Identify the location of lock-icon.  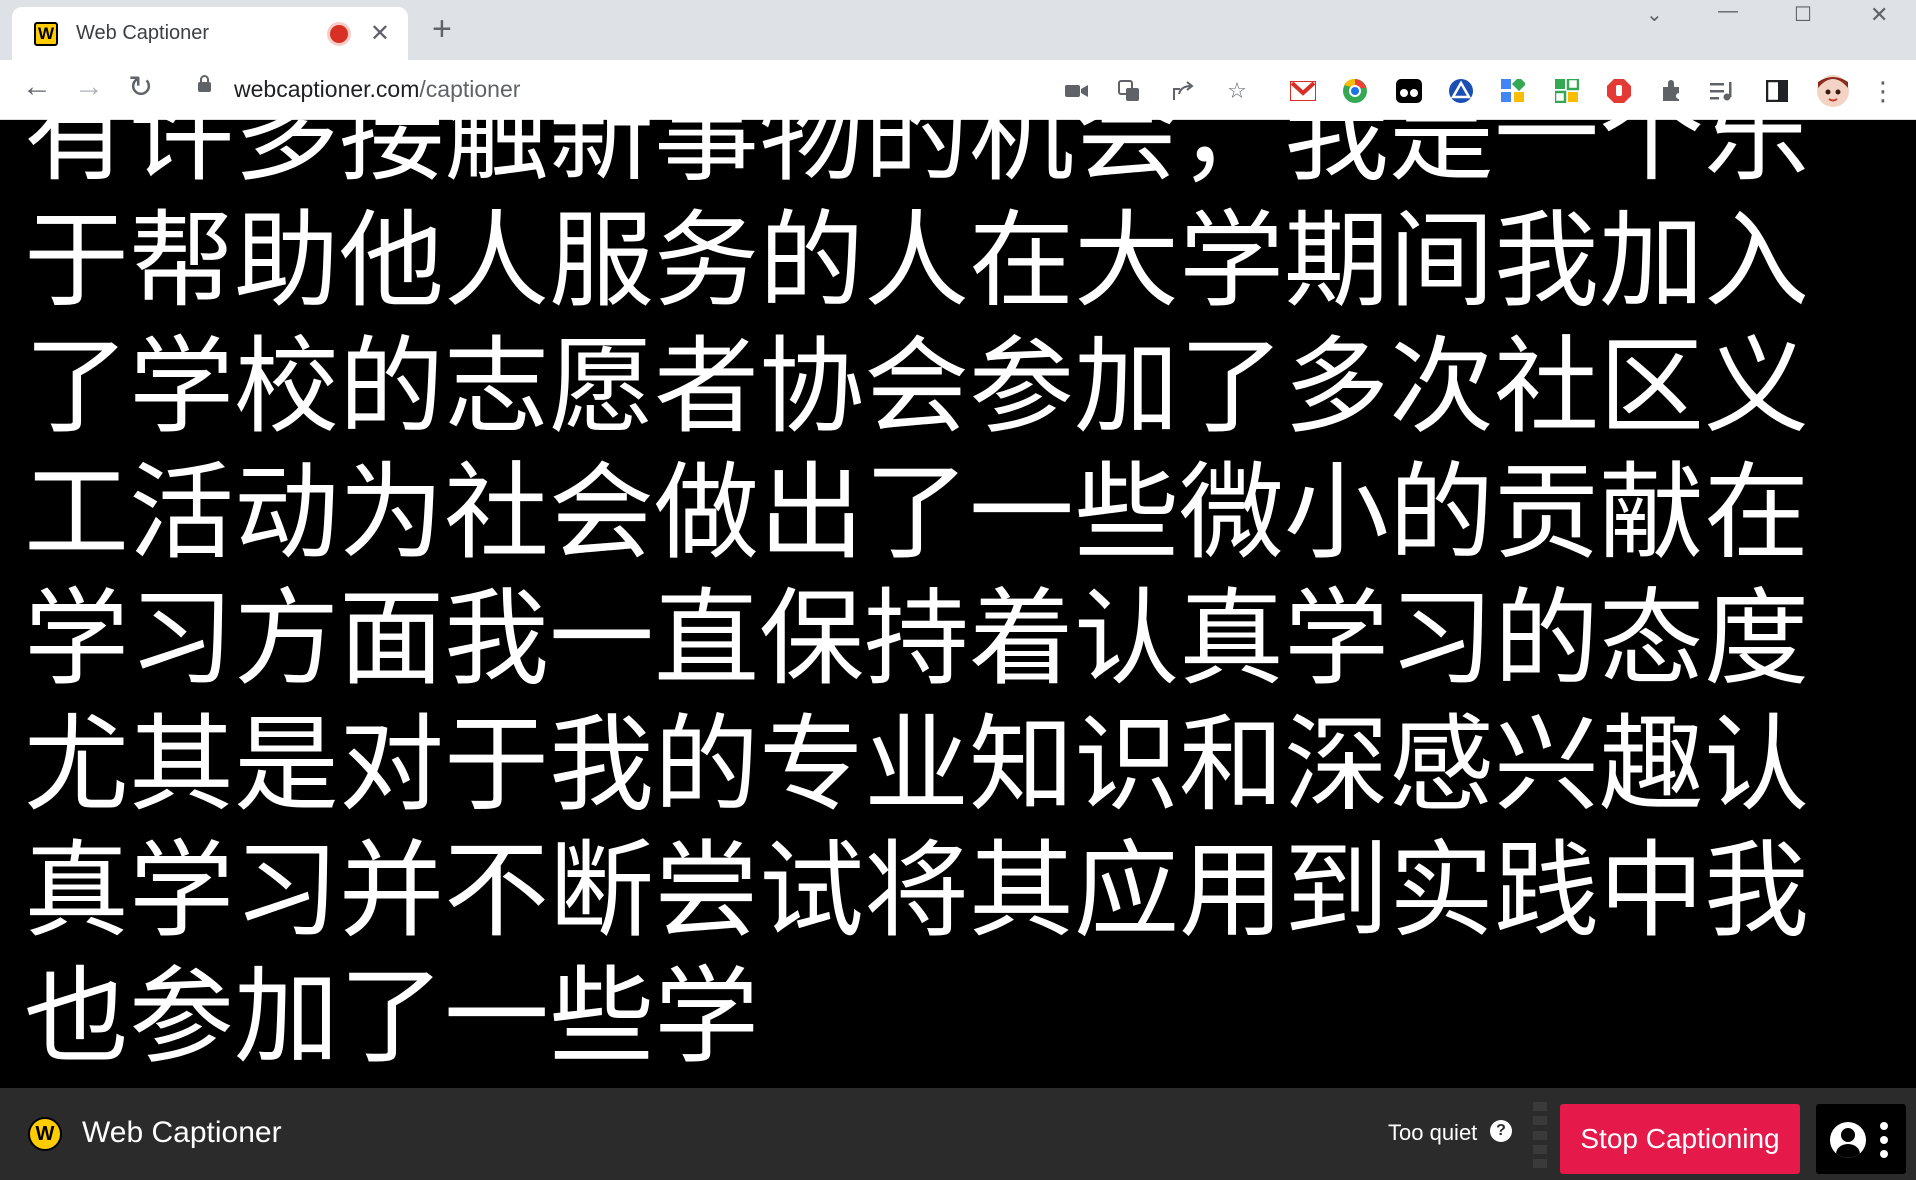
(204, 83).